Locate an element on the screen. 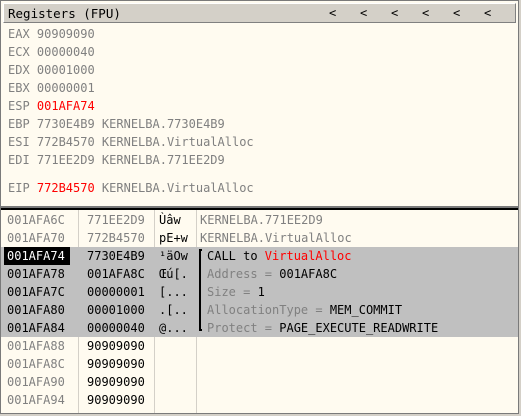  register-row-ebp: EBP 7730E4B9 KERNELBA.7730E4B9 is located at coordinates (116, 124).